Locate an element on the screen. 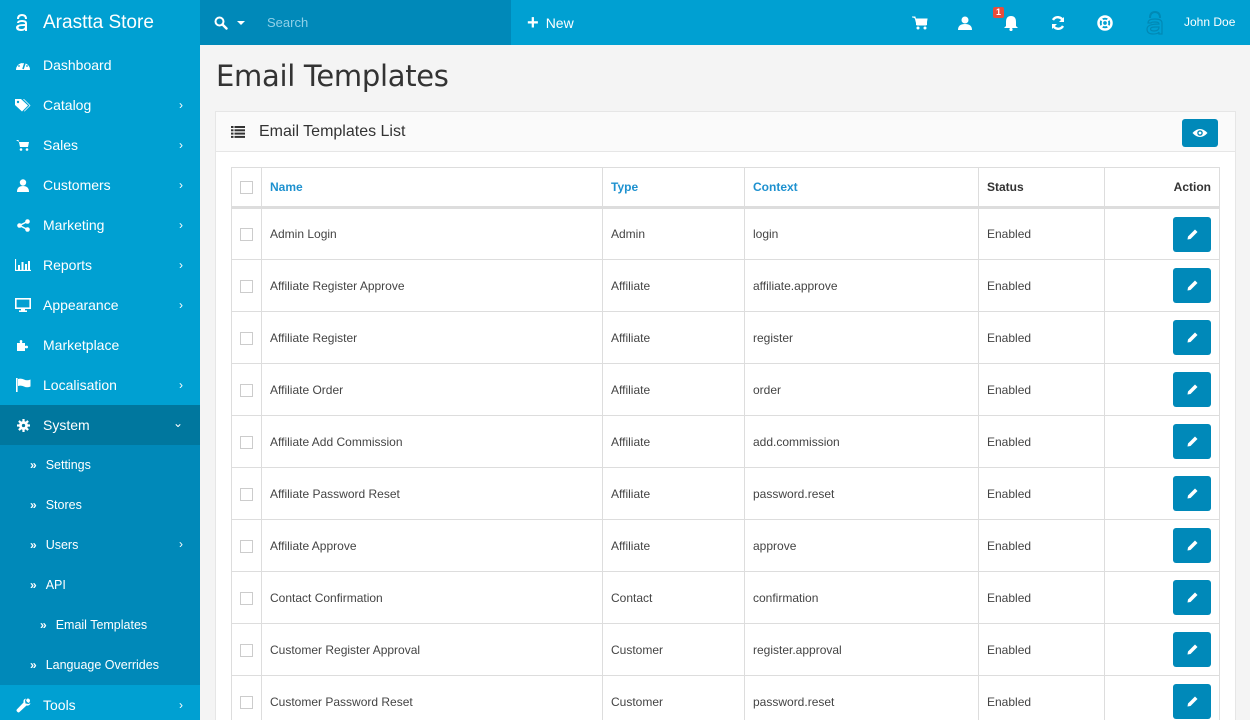  sidebar-item-label: Marketing is located at coordinates (74, 225).